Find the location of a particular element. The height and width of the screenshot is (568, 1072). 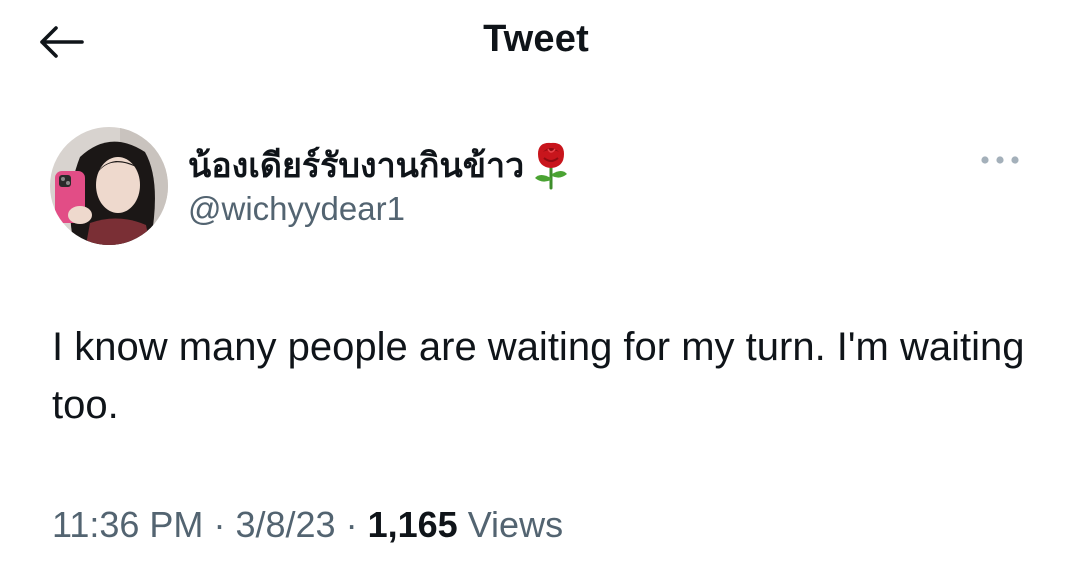

more-horizontal-icon is located at coordinates (1000, 162).